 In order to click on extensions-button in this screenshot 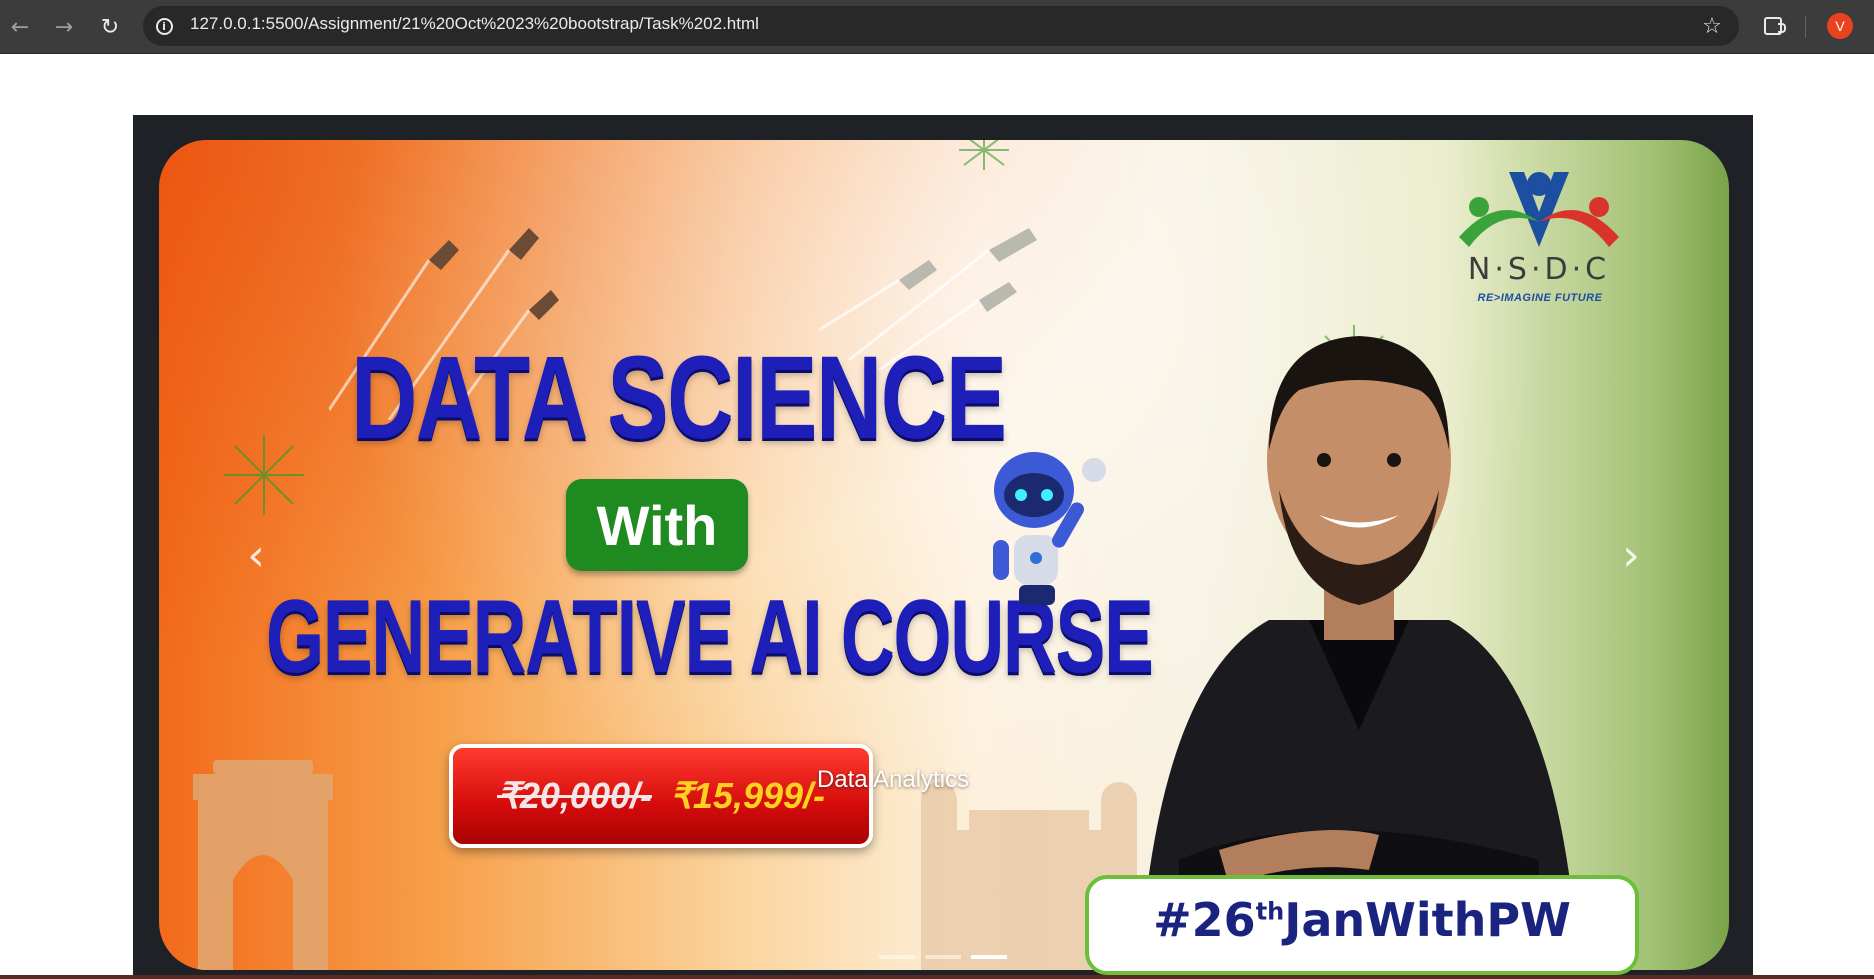, I will do `click(1773, 26)`.